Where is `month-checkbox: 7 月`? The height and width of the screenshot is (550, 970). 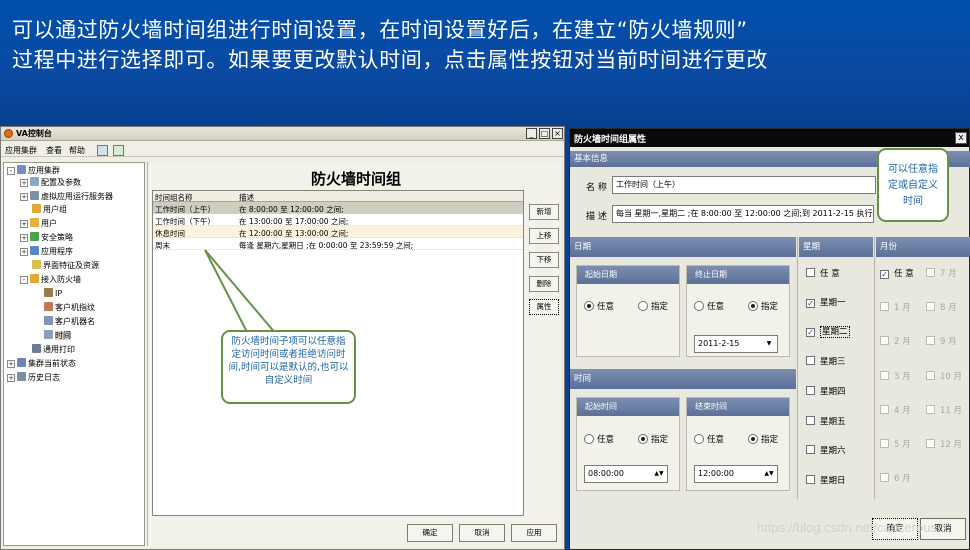
month-checkbox: 7 月 is located at coordinates (941, 273).